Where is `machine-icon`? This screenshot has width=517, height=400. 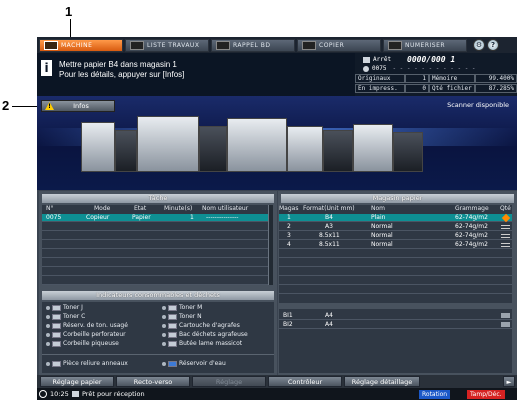 machine-icon is located at coordinates (51, 45).